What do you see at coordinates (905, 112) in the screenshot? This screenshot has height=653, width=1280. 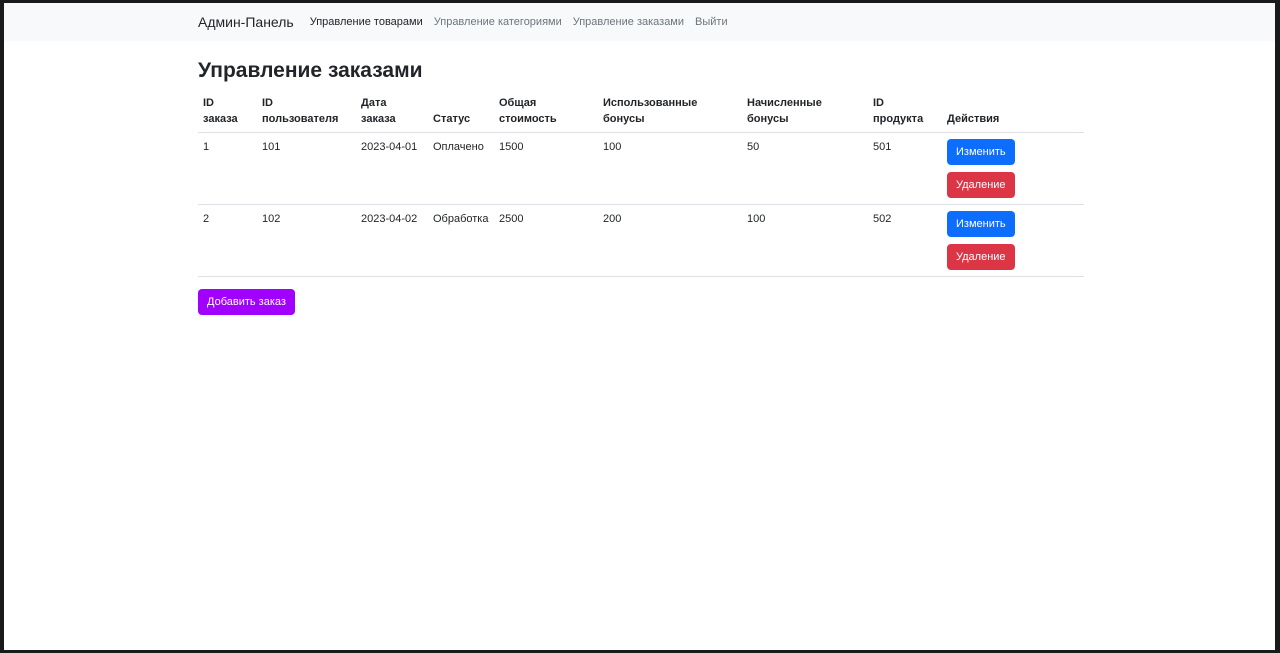 I see `header-product-id: ID продукта` at bounding box center [905, 112].